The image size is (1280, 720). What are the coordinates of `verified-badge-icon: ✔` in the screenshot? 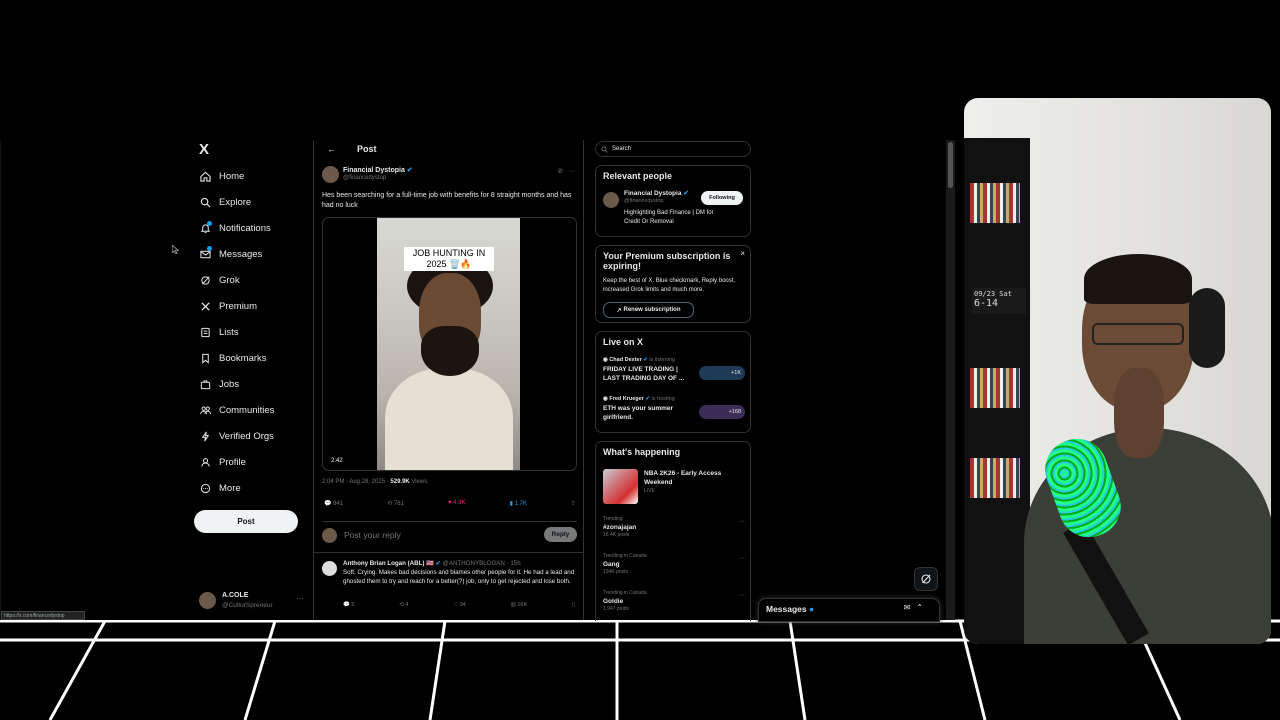 It's located at (409, 170).